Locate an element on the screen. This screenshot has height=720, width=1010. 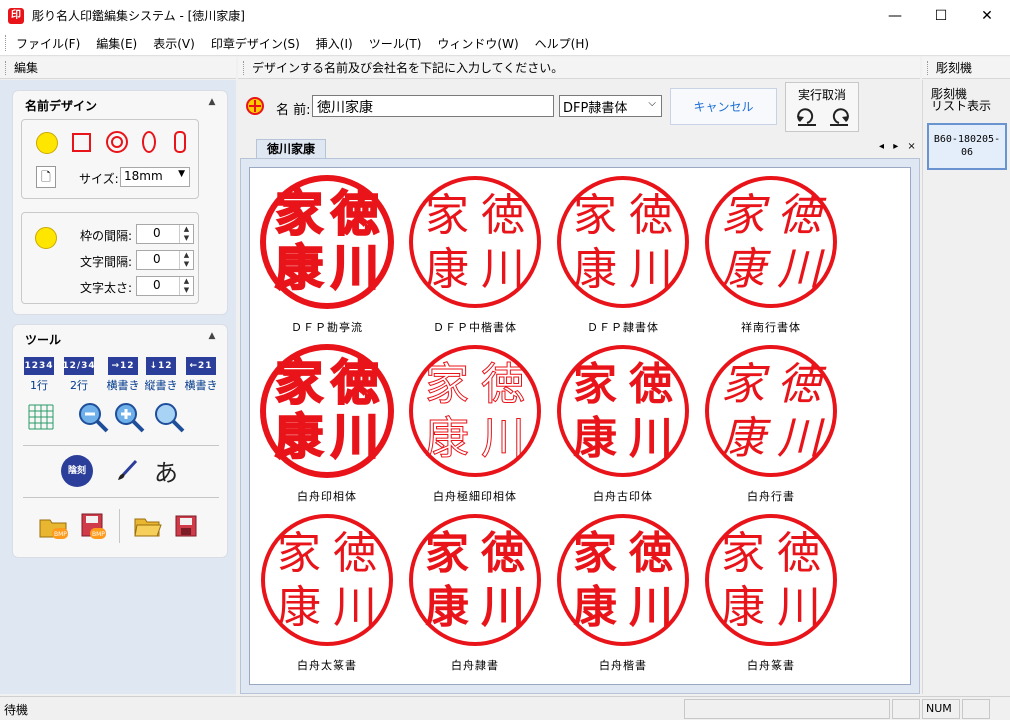
engrave-button: 陰刻 is located at coordinates (77, 471).